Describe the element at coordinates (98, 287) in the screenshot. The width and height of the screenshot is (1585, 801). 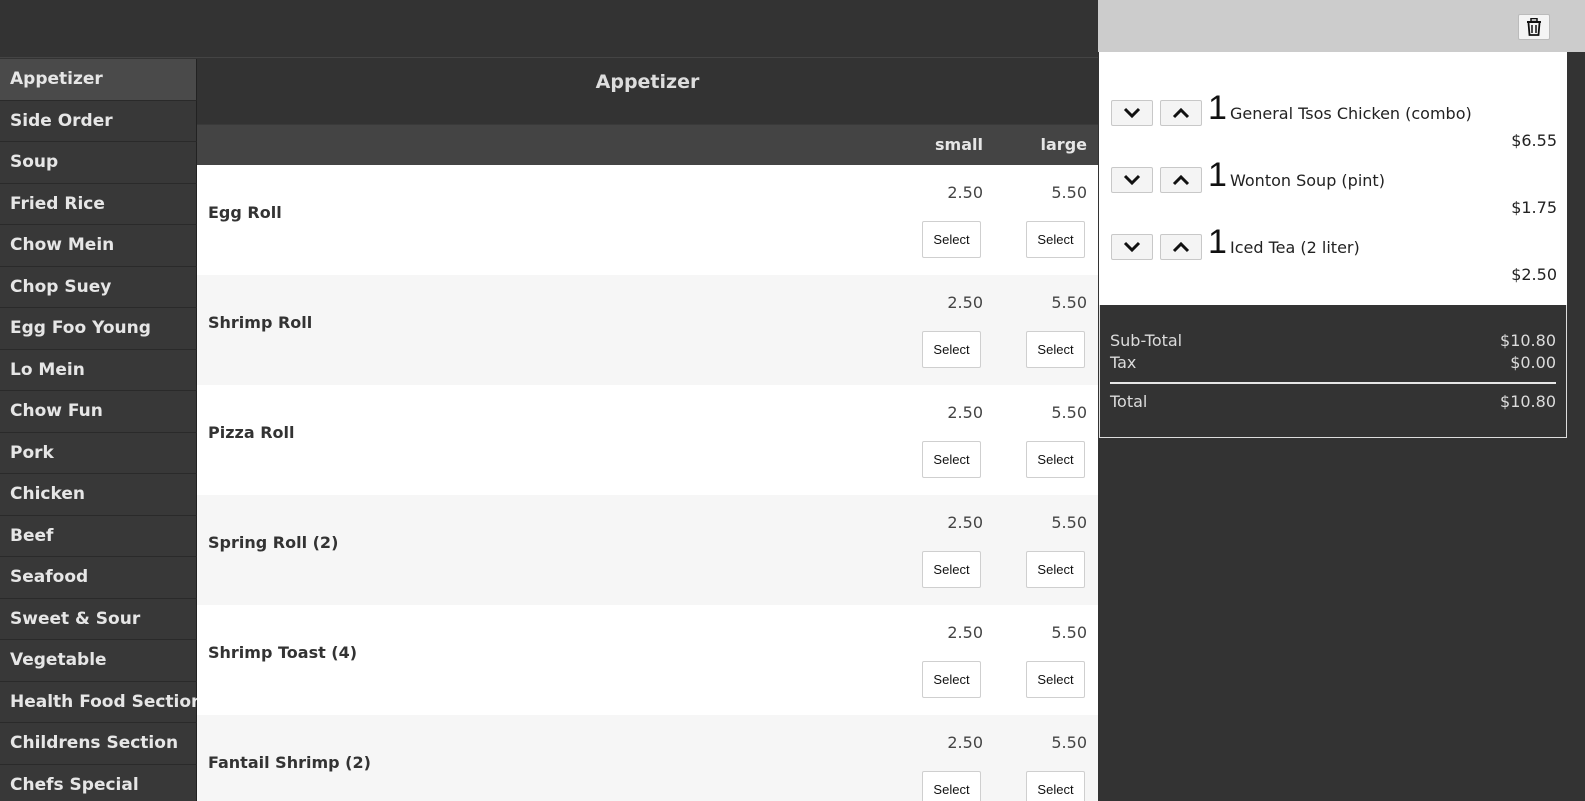
I see `sidebar-item-category: Chop Suey` at that location.